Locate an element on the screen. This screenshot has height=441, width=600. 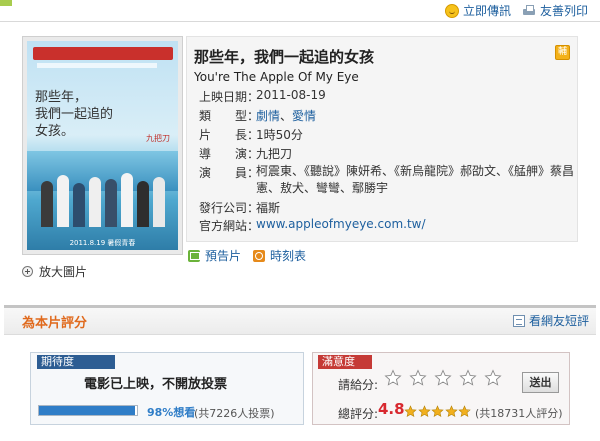
printer-icon is located at coordinates (529, 10).